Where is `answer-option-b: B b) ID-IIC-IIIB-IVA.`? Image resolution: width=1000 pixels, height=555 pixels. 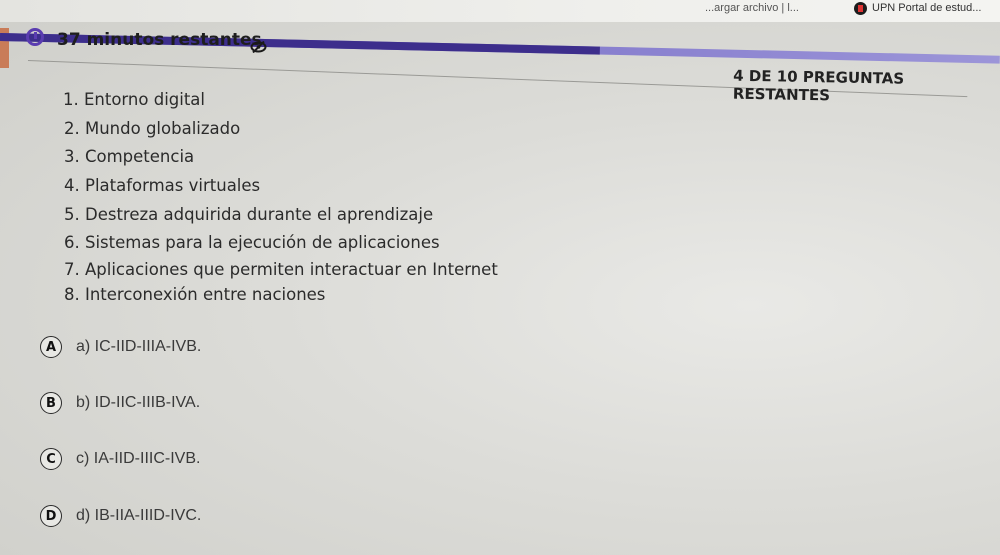 answer-option-b: B b) ID-IIC-IIIB-IVA. is located at coordinates (120, 403).